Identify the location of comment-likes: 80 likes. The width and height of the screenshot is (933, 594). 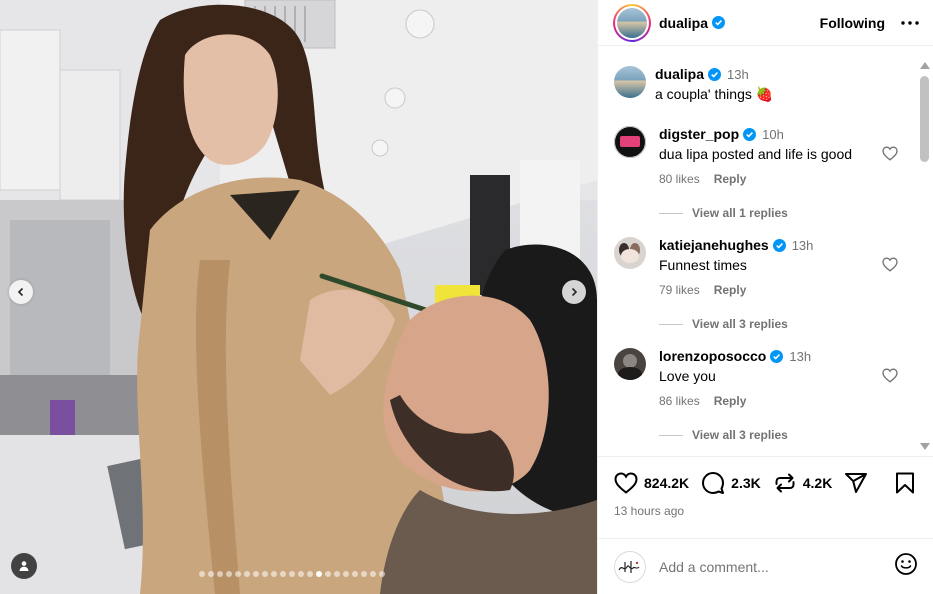
(679, 179).